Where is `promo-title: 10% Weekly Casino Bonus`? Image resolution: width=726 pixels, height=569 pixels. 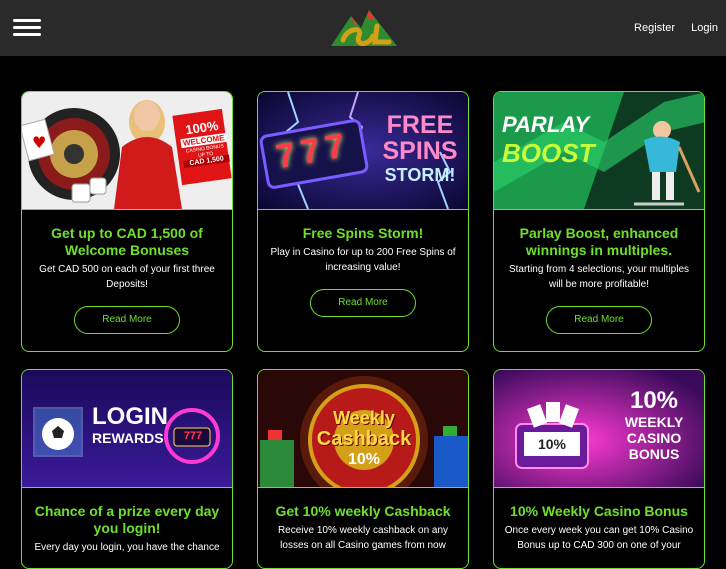
promo-title: 10% Weekly Casino Bonus is located at coordinates (599, 511).